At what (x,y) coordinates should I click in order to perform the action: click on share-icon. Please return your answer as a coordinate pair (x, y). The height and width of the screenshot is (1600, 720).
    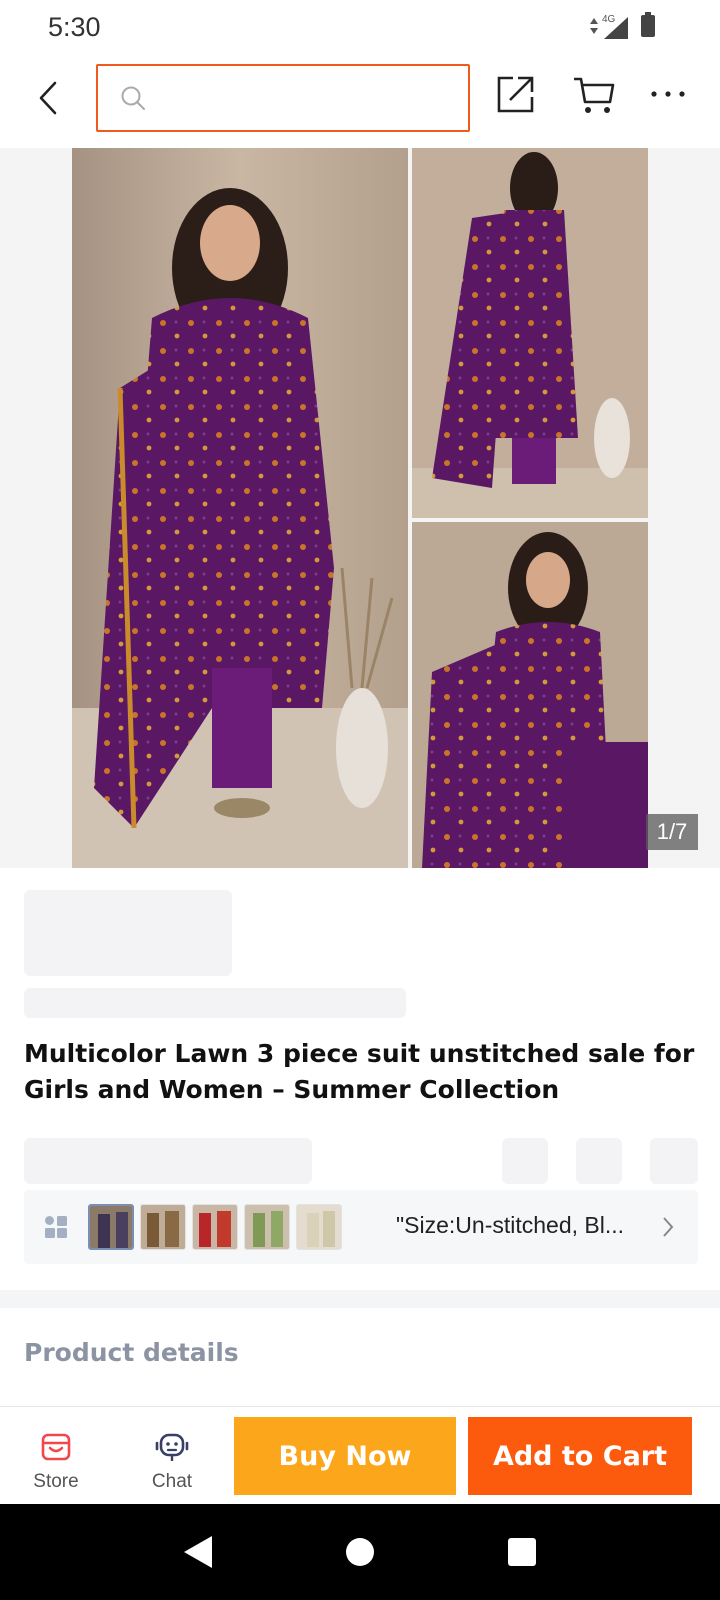
    Looking at the image, I should click on (515, 94).